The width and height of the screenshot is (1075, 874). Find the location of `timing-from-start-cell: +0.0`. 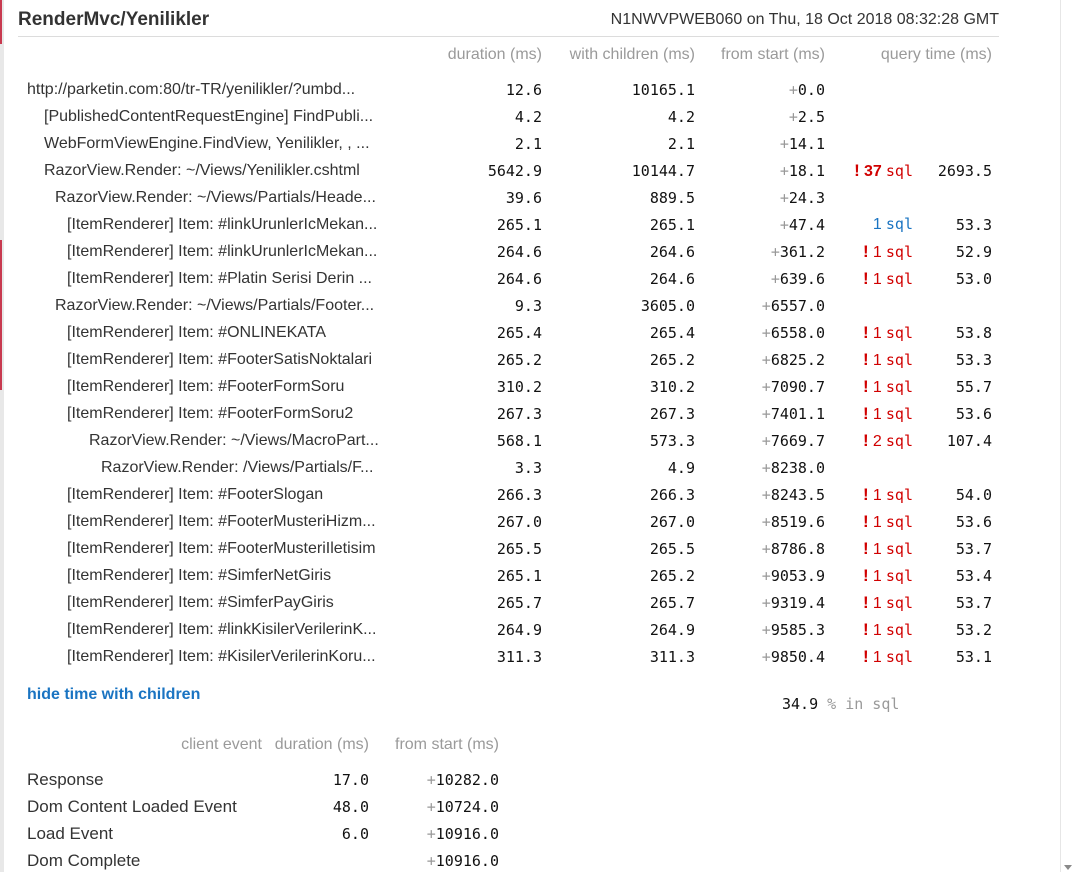

timing-from-start-cell: +0.0 is located at coordinates (760, 89).